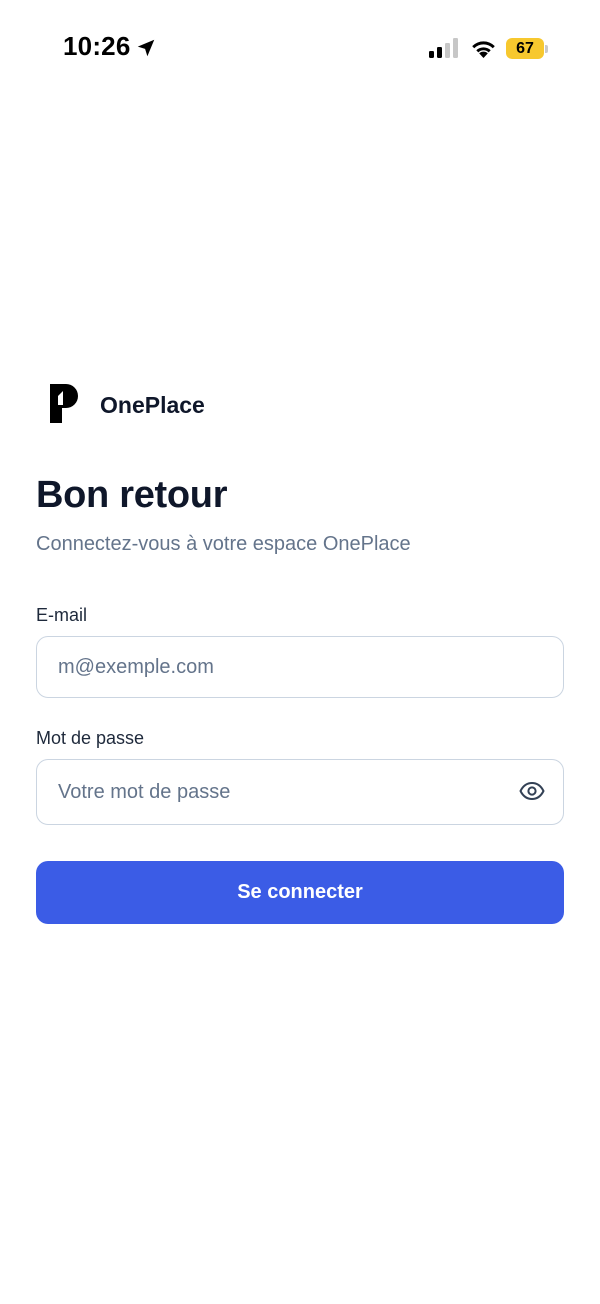 This screenshot has height=1304, width=600. I want to click on password-field, so click(288, 792).